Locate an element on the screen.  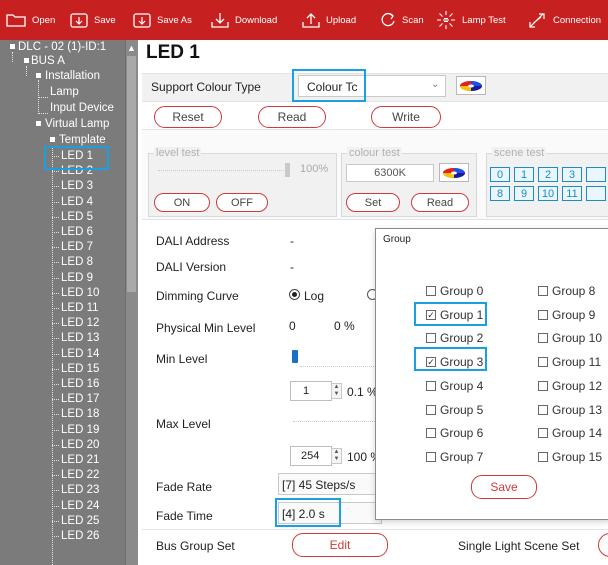
upload-button: Upload is located at coordinates (329, 20).